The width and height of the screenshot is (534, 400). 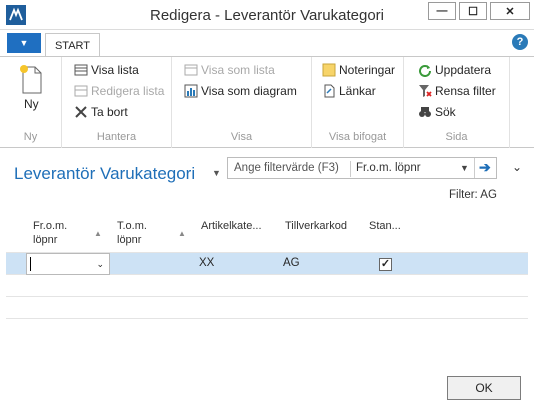 I want to click on standard-checkbox: ✓, so click(x=385, y=264).